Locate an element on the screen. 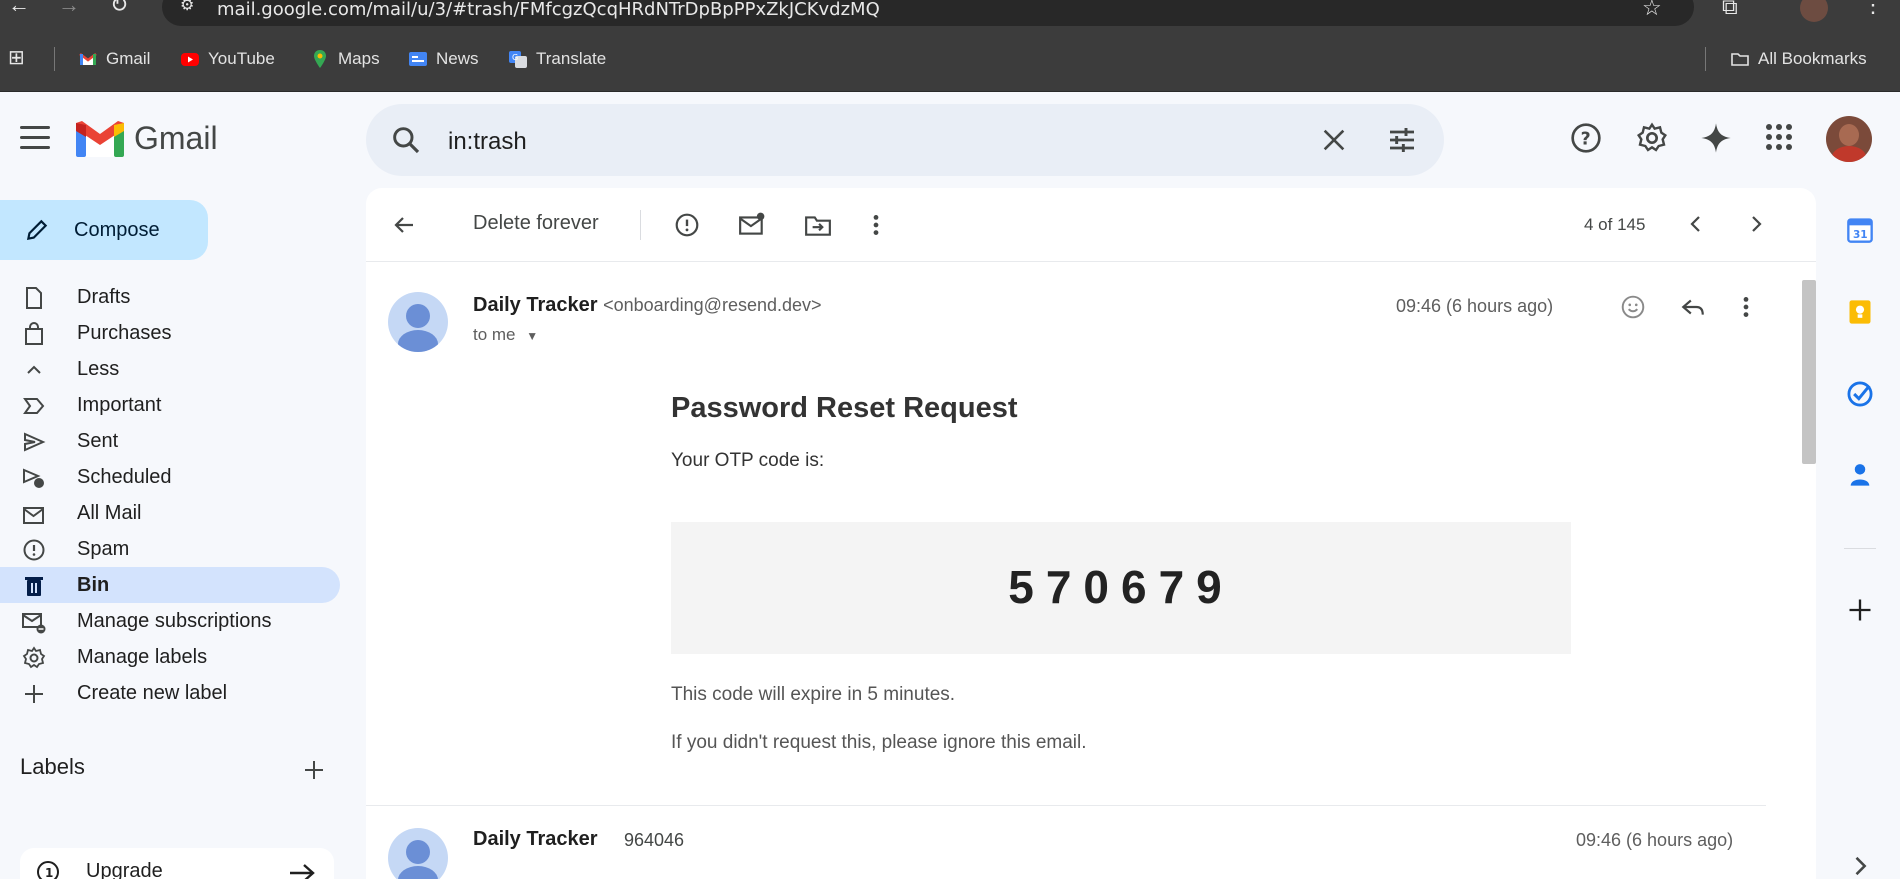 The width and height of the screenshot is (1900, 879). back-arrow-icon: ← is located at coordinates (19, 8).